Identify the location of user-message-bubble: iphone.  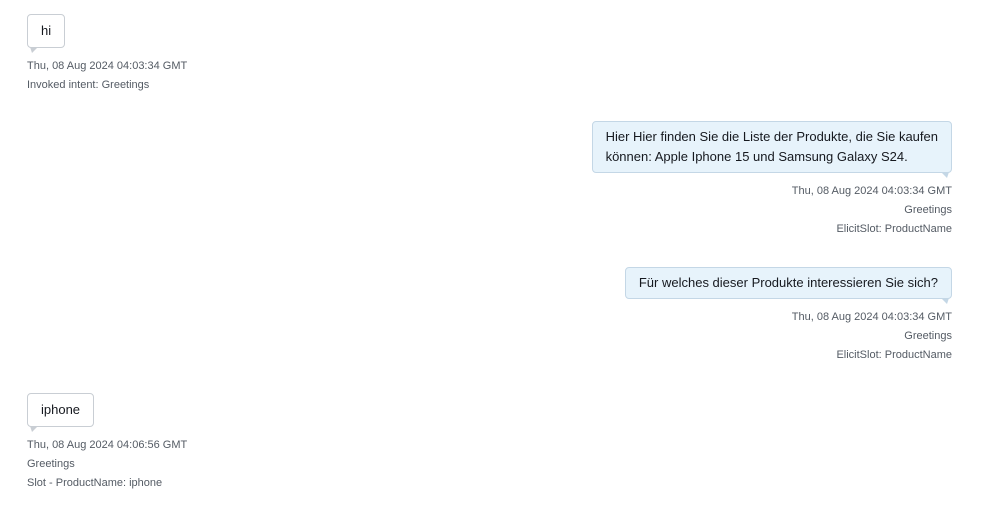
(61, 412).